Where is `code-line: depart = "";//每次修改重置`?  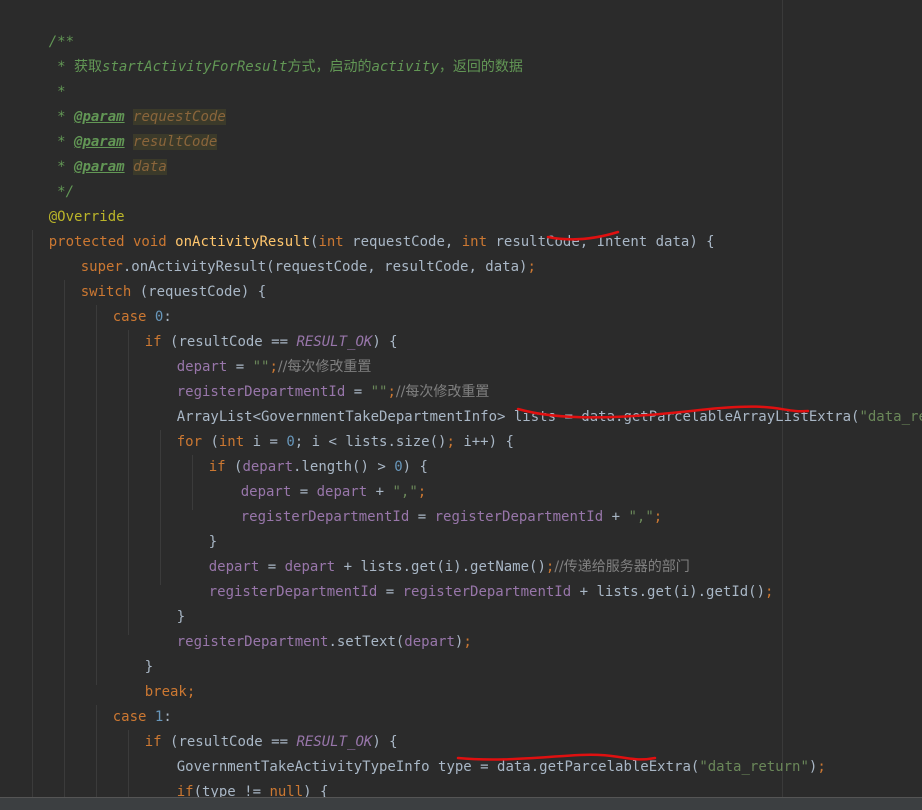 code-line: depart = "";//每次修改重置 is located at coordinates (257, 352).